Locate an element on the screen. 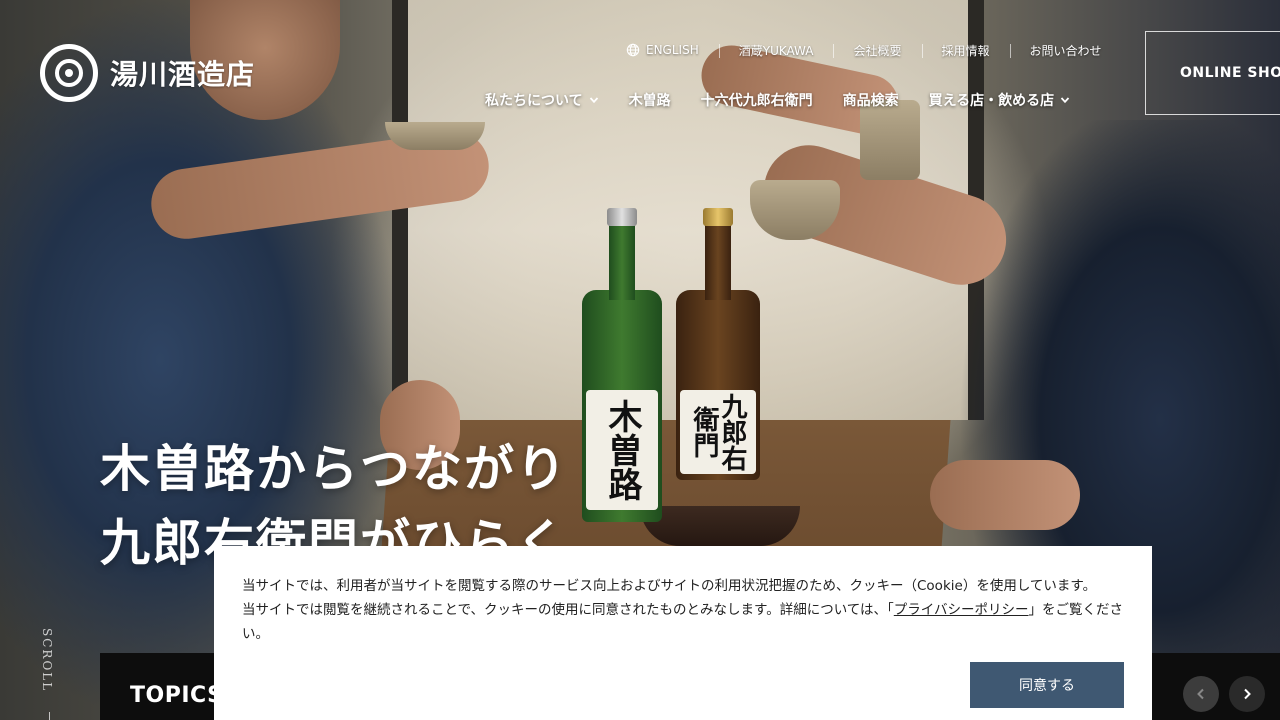 Image resolution: width=1280 pixels, height=720 pixels. cookie-agree-button: 同意する is located at coordinates (1047, 685).